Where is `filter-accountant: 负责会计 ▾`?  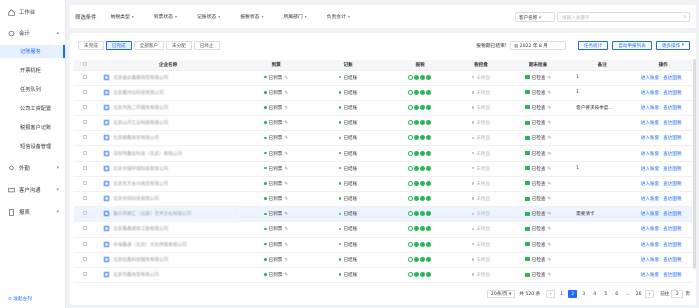 filter-accountant: 负责会计 ▾ is located at coordinates (338, 16).